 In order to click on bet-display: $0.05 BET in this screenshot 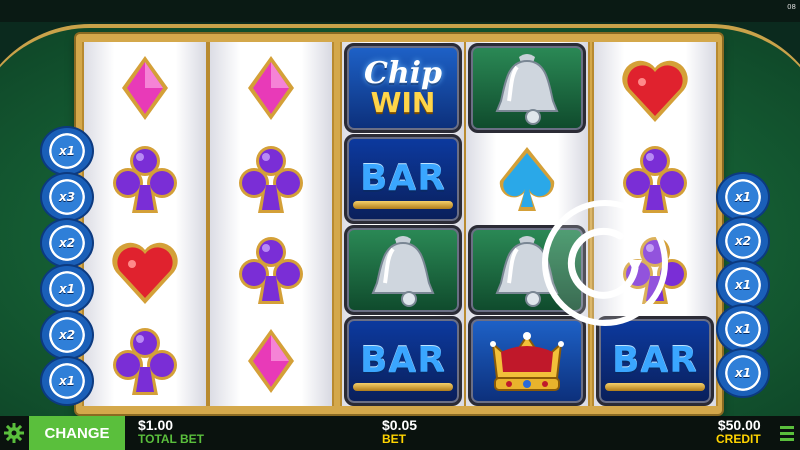, I will do `click(399, 432)`.